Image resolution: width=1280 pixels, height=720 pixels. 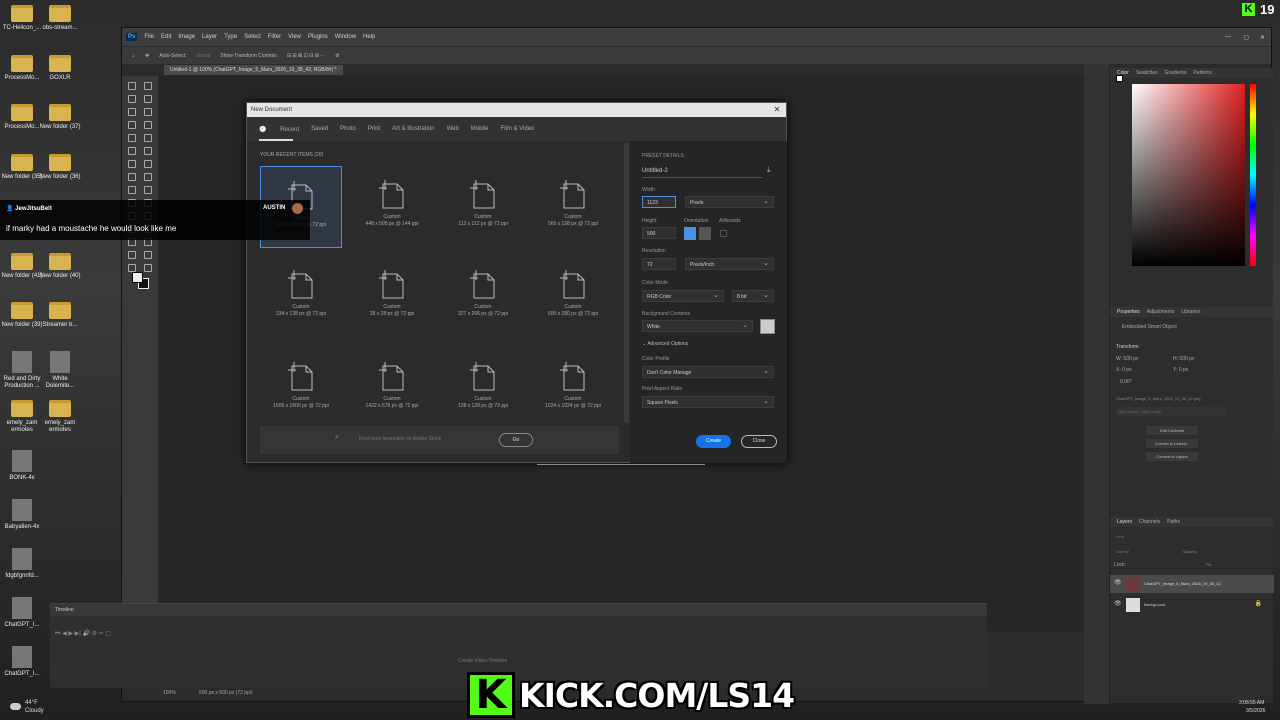 I want to click on foreground-swatch, so click(x=1119, y=78).